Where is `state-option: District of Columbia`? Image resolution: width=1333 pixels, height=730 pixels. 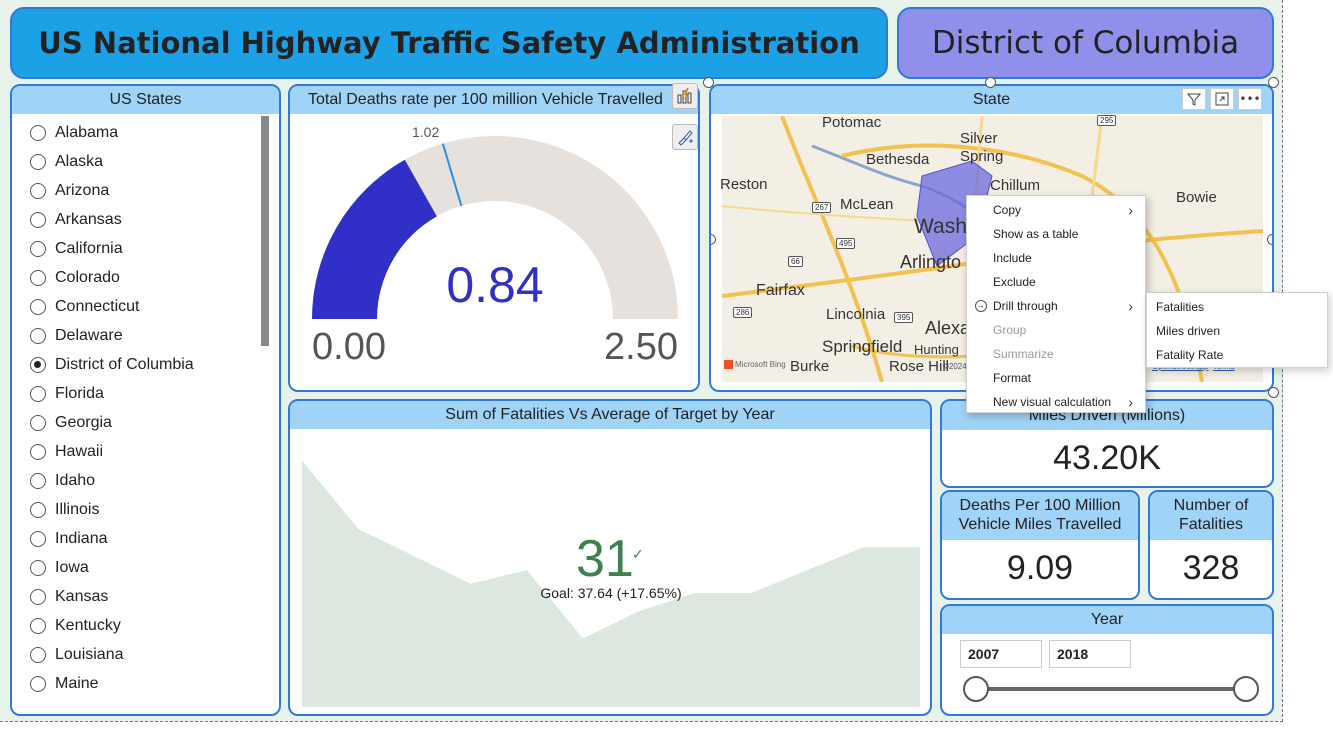 state-option: District of Columbia is located at coordinates (145, 364).